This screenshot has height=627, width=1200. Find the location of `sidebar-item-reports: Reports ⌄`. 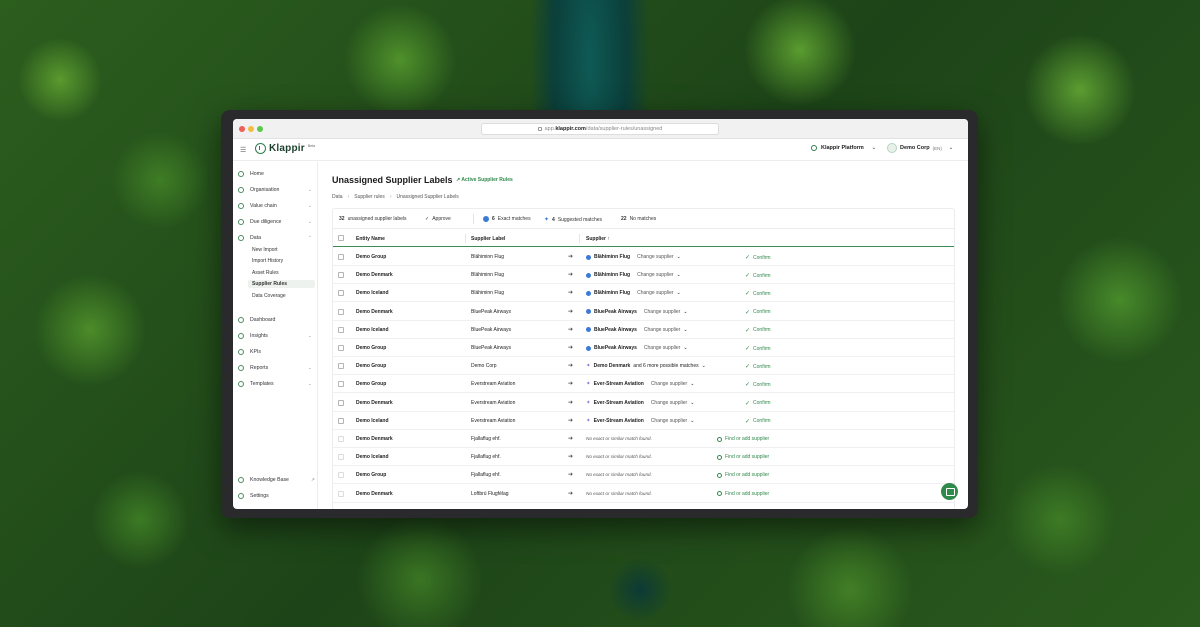

sidebar-item-reports: Reports ⌄ is located at coordinates (275, 367).